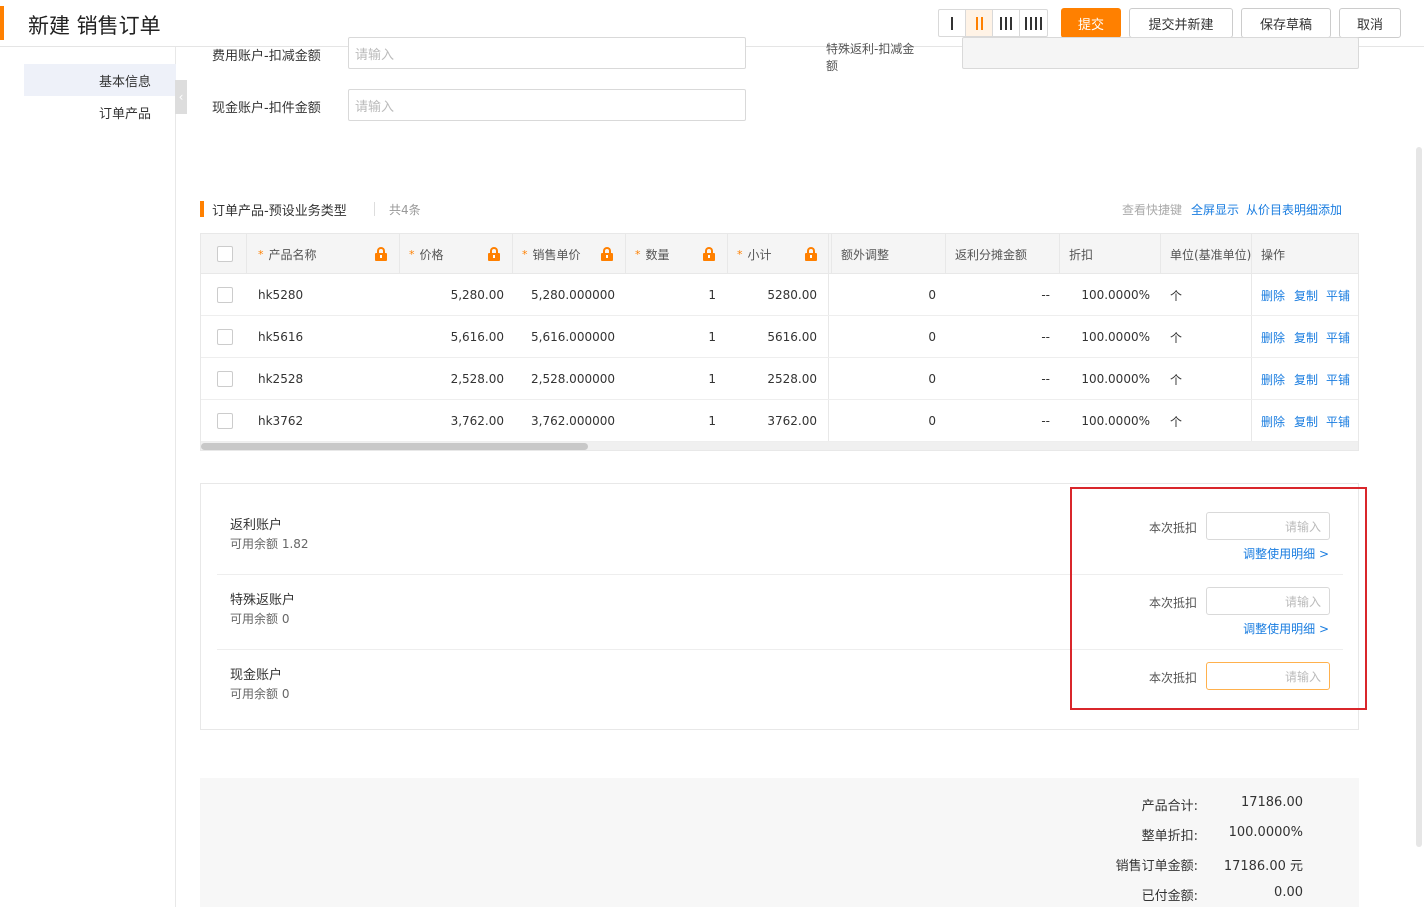  Describe the element at coordinates (269, 544) in the screenshot. I see `rebate-account-balance: 可用余额 1.82` at that location.